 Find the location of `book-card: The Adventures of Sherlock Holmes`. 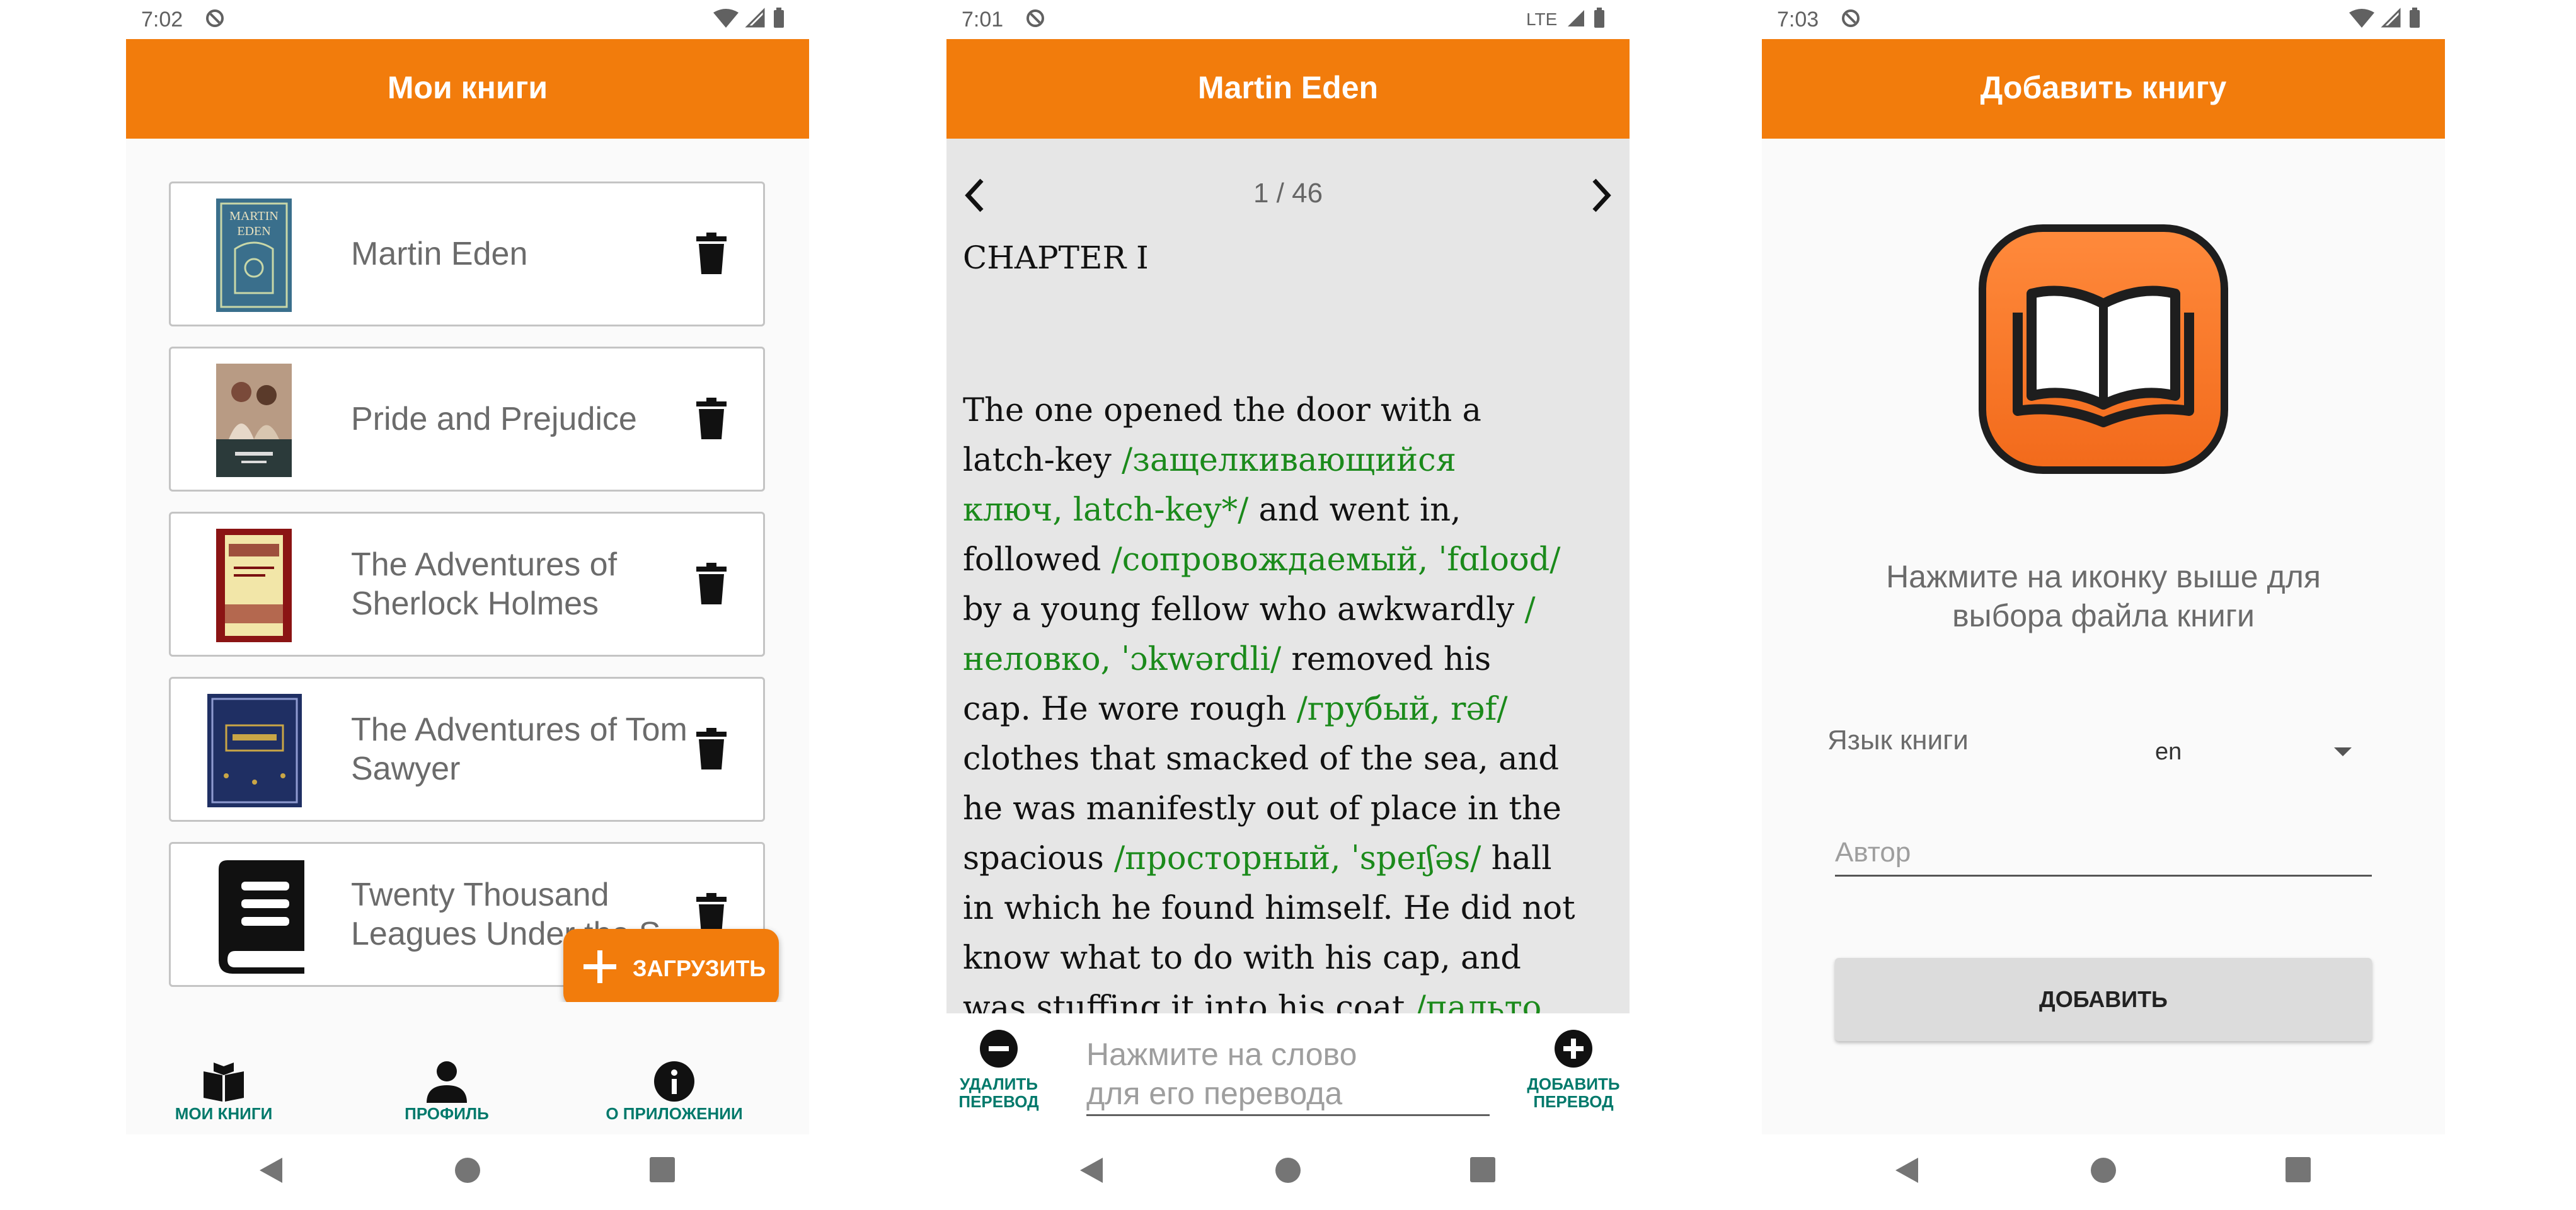

book-card: The Adventures of Sherlock Holmes is located at coordinates (467, 584).